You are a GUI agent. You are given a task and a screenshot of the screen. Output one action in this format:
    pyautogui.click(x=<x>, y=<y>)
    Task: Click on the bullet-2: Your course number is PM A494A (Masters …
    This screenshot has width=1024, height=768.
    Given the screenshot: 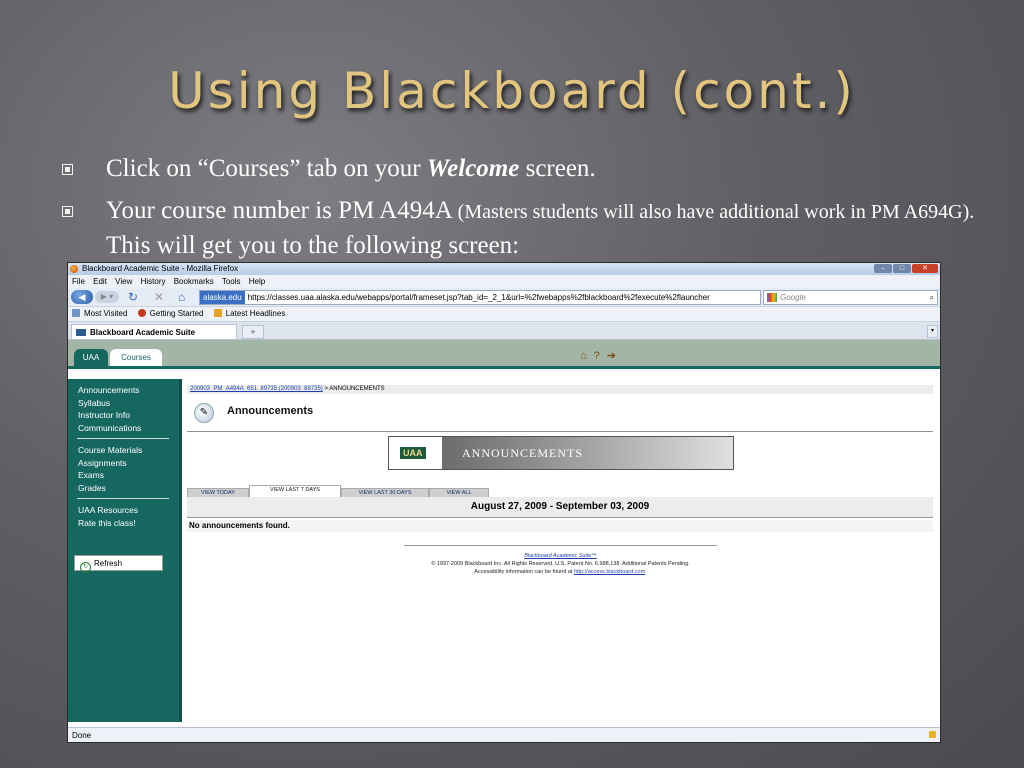 What is the action you would take?
    pyautogui.click(x=525, y=228)
    